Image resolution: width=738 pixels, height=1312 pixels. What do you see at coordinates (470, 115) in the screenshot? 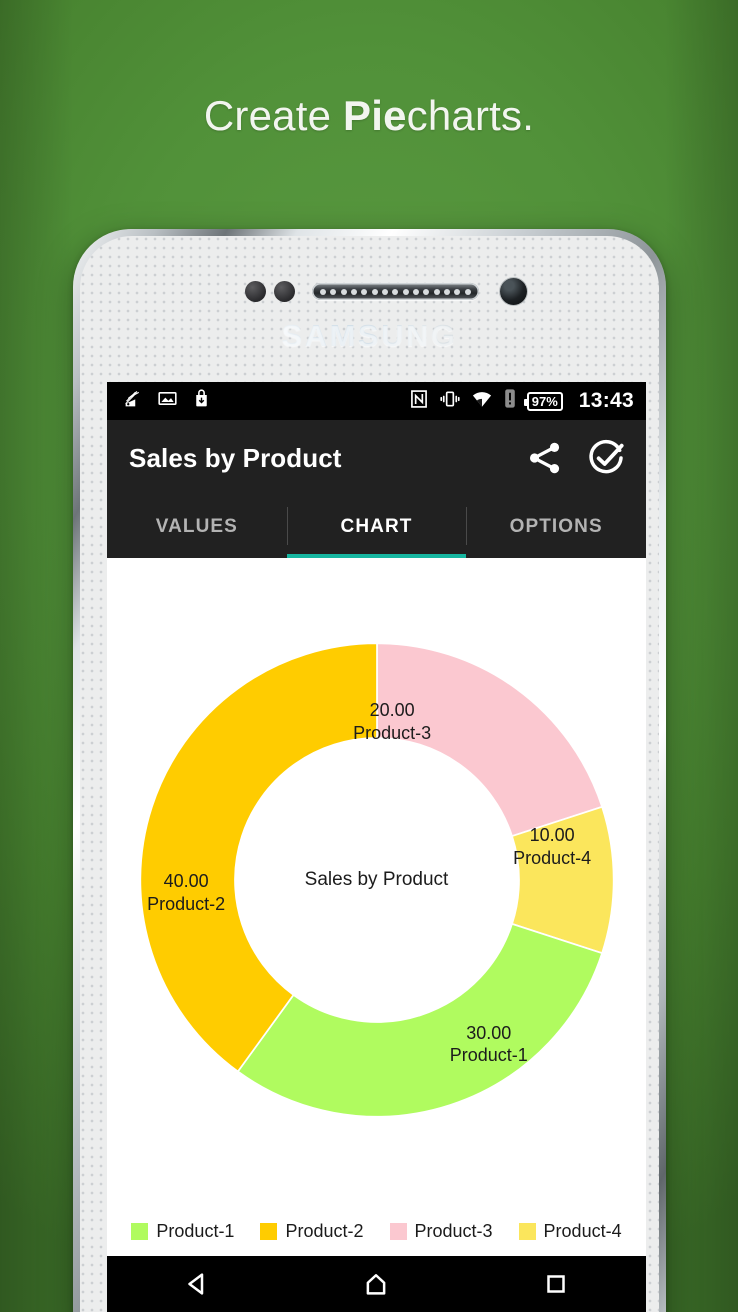
I see `headline-suffix: charts.` at bounding box center [470, 115].